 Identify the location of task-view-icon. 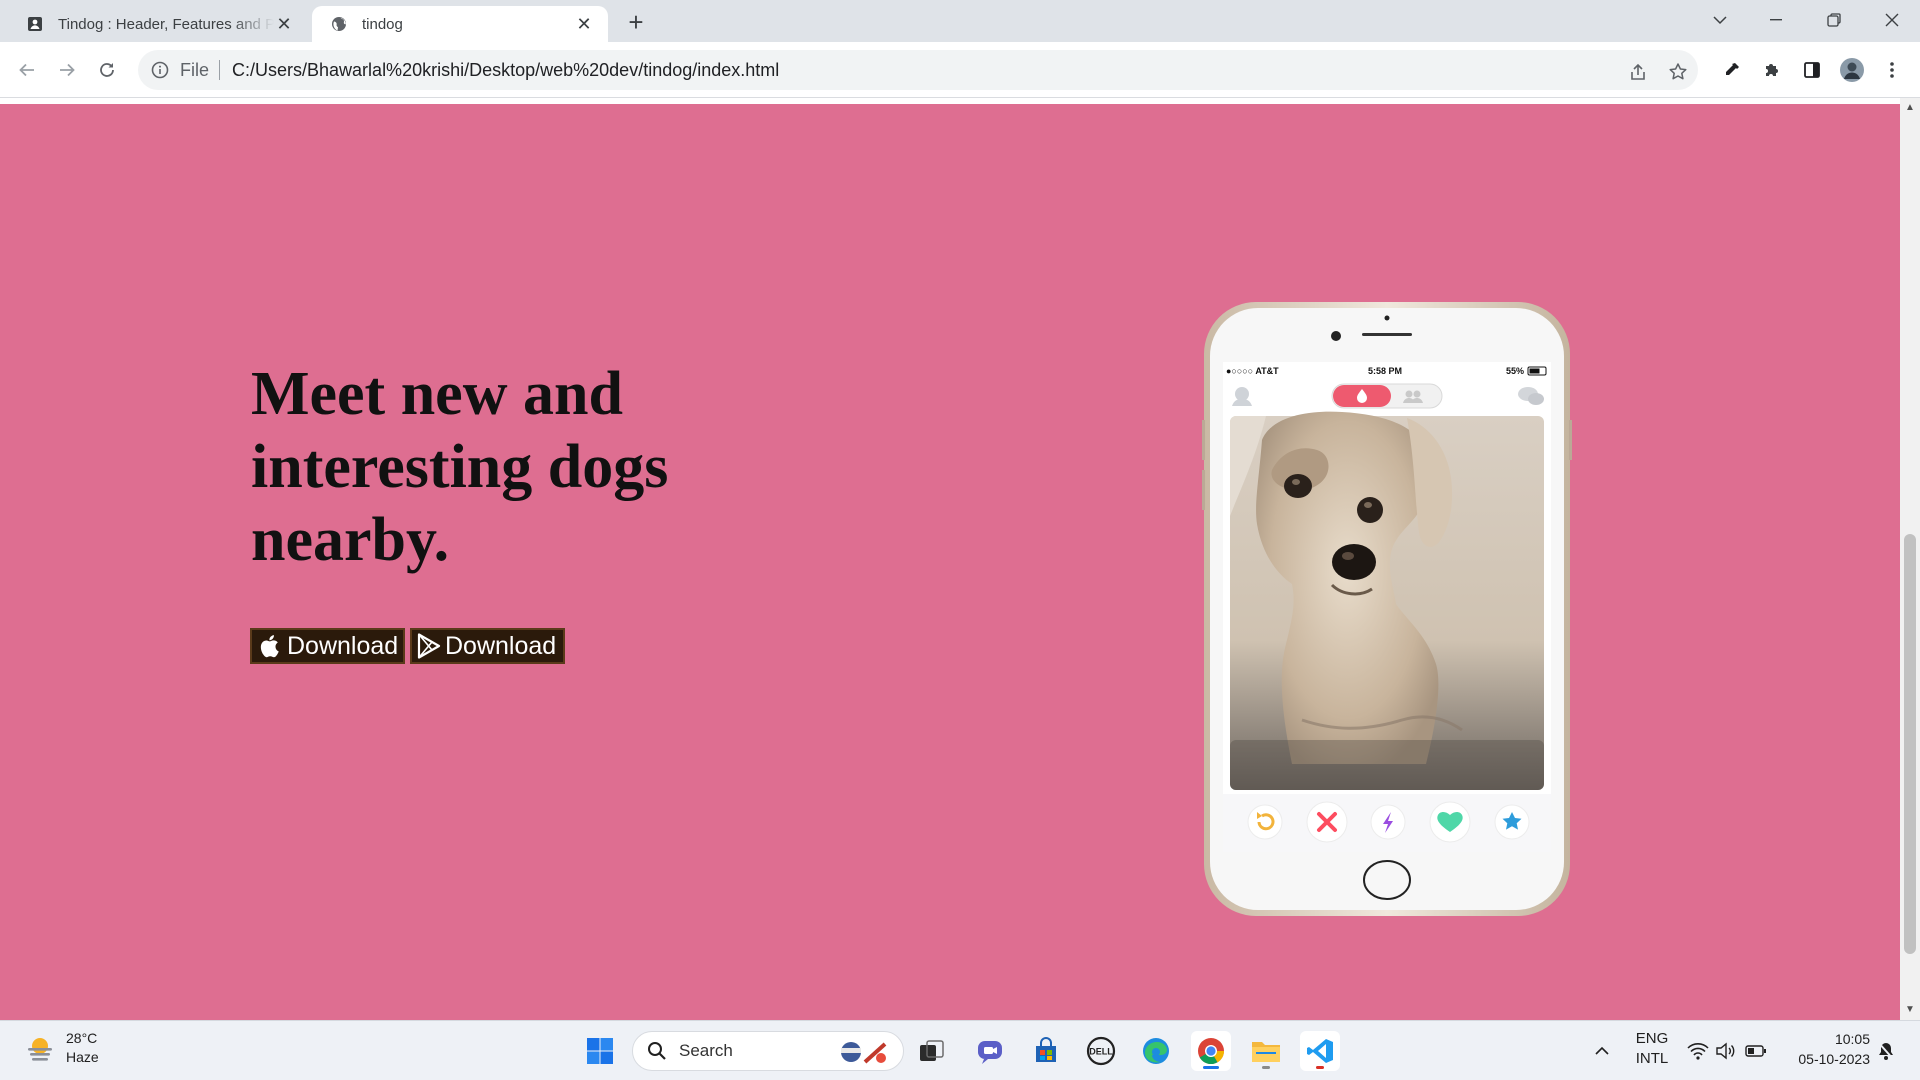
(932, 1051).